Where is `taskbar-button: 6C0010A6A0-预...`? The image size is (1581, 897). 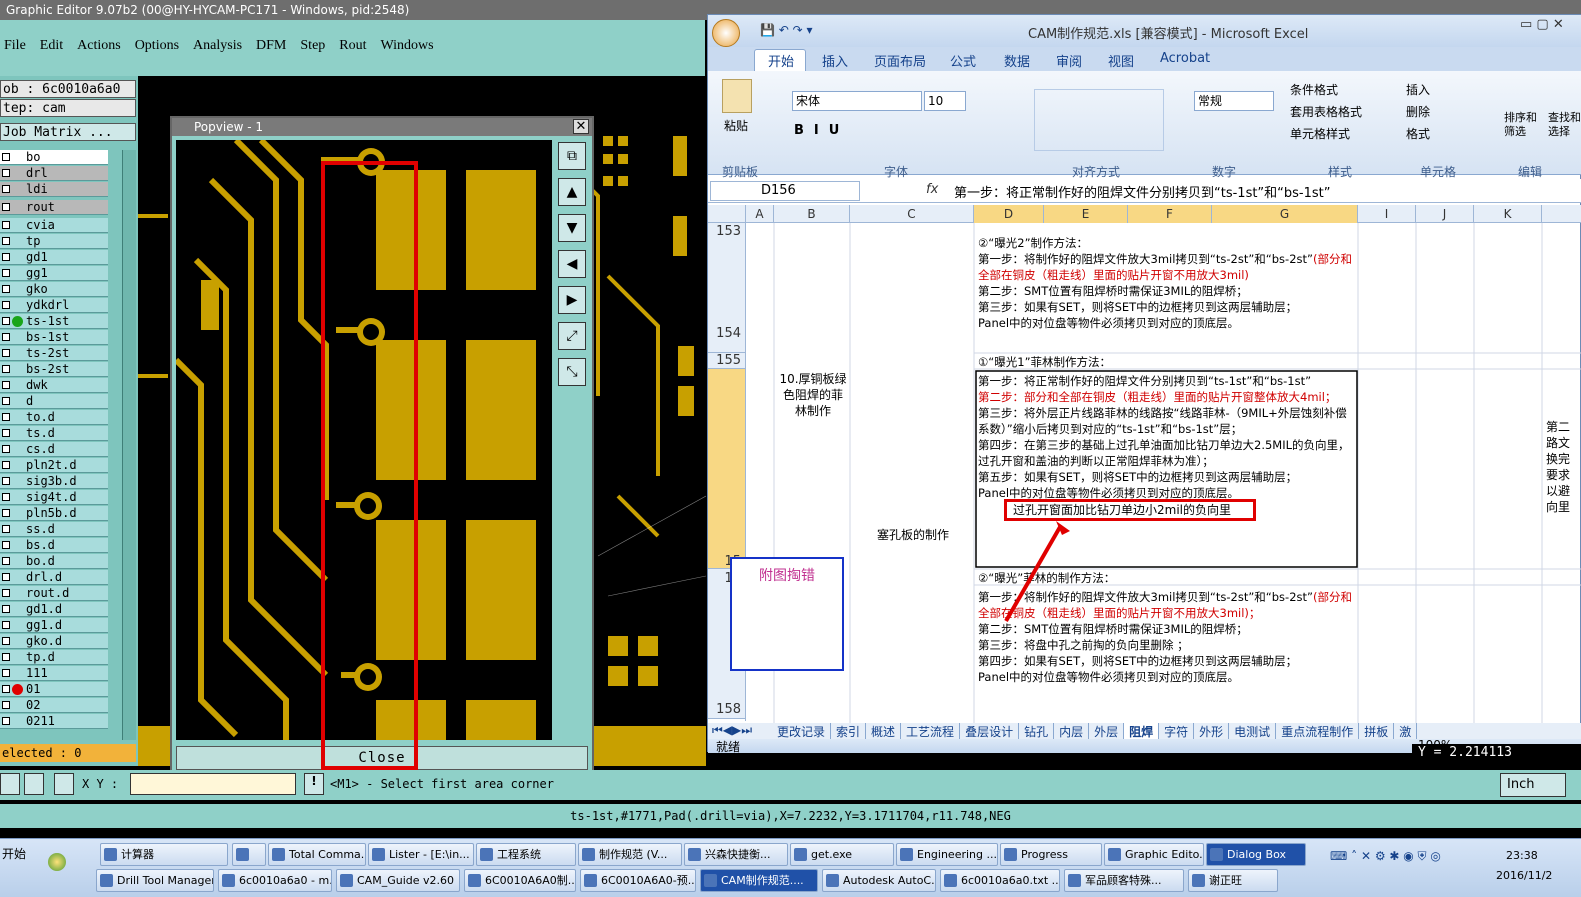
taskbar-button: 6C0010A6A0-预... is located at coordinates (638, 880).